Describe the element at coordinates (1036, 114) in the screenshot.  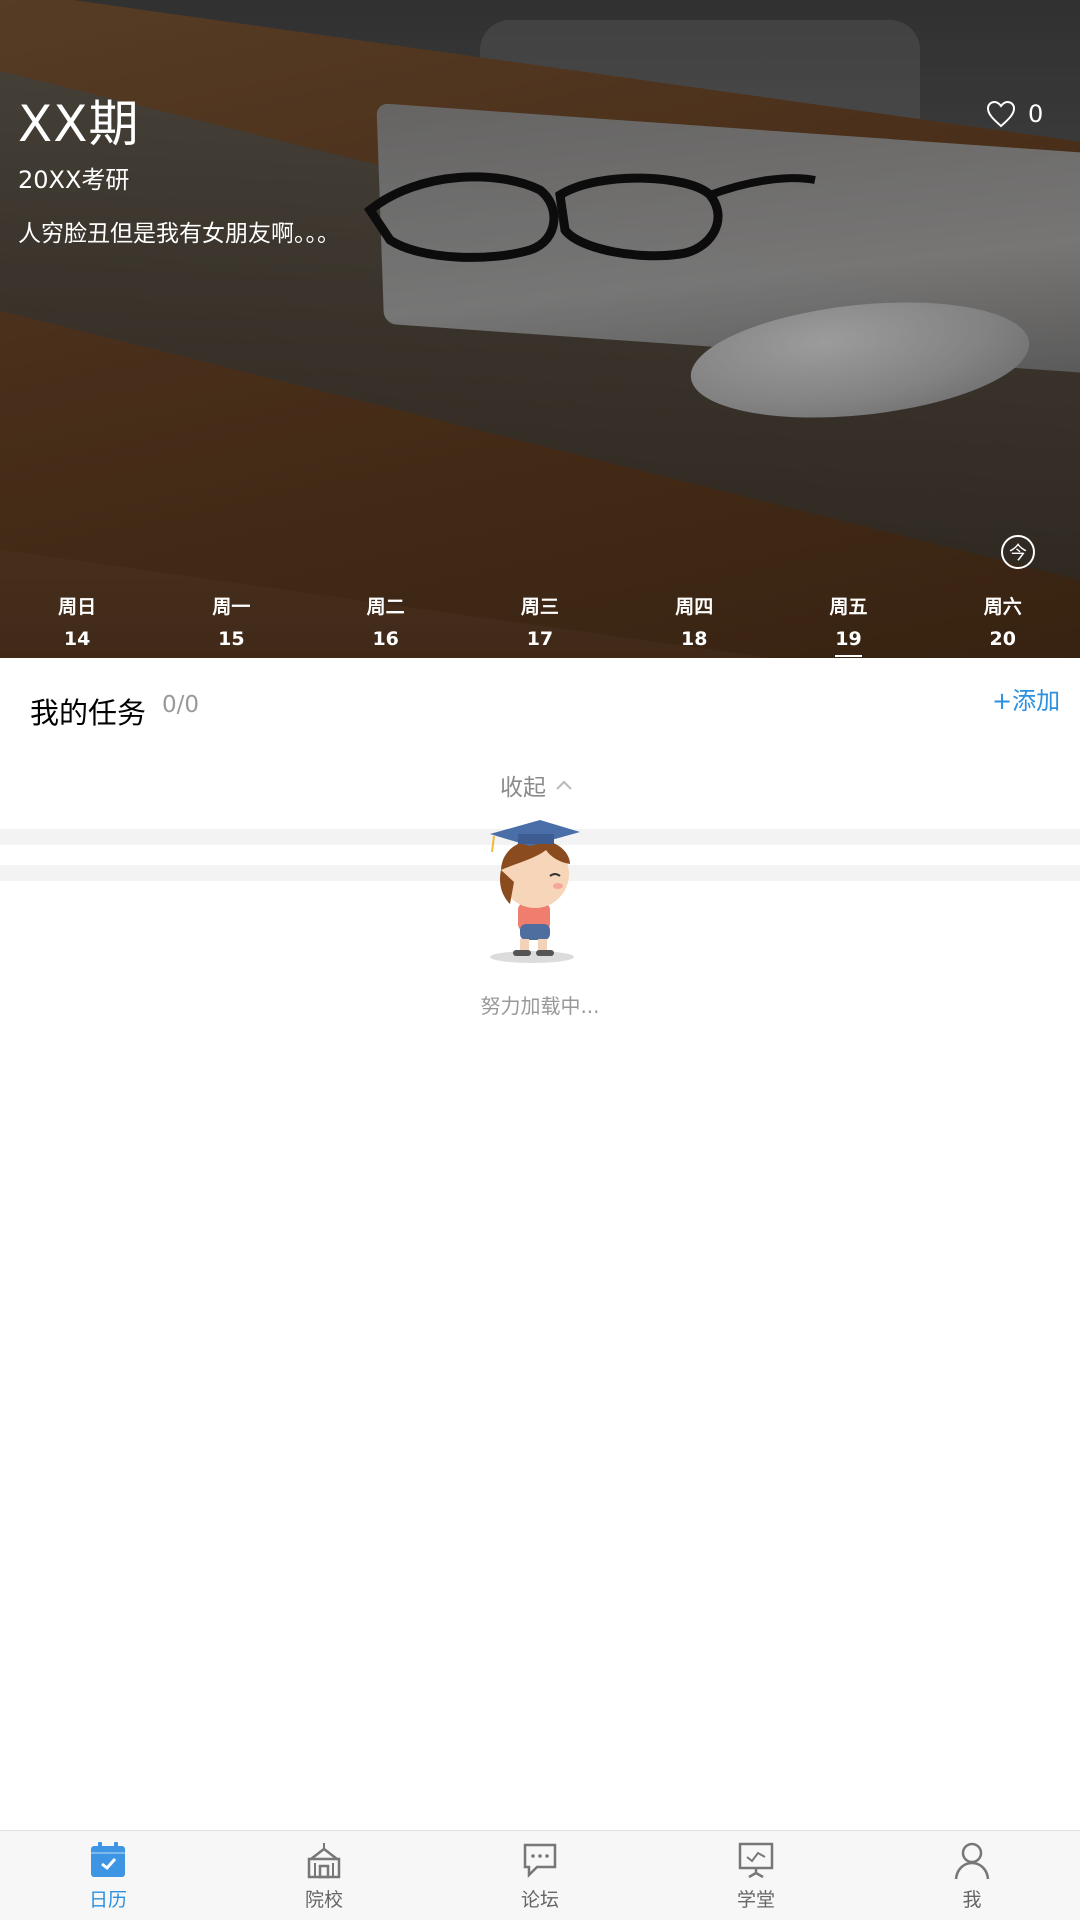
I see `like-count: 0` at that location.